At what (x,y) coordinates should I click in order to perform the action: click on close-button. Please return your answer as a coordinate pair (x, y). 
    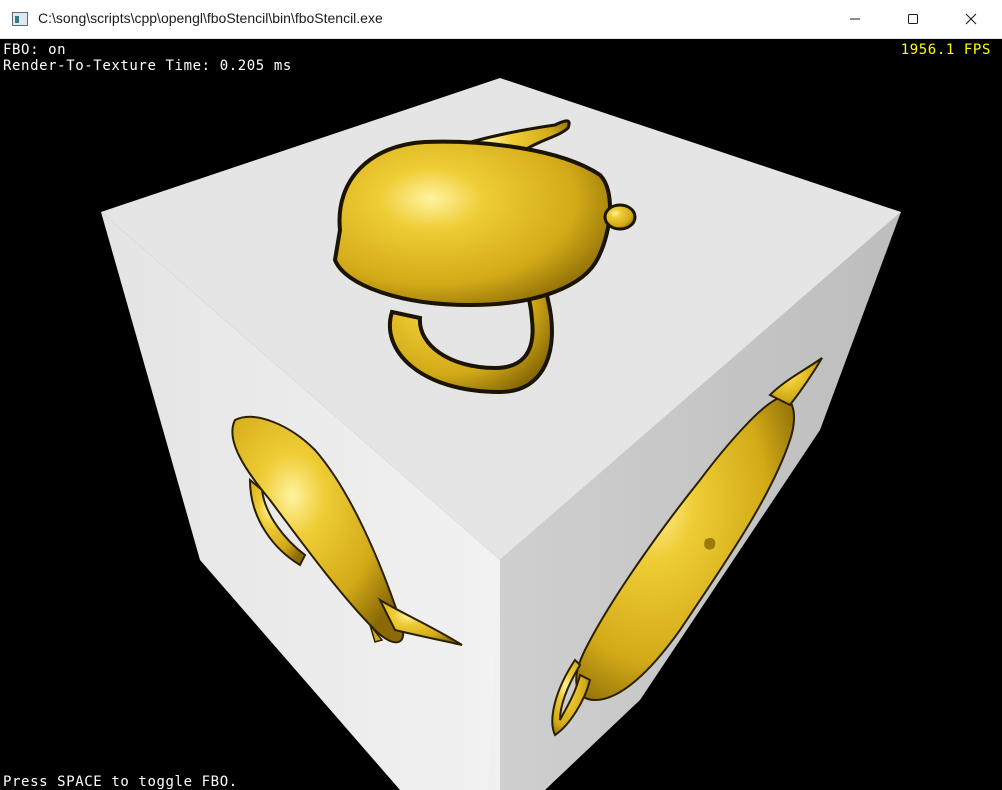
    Looking at the image, I should click on (971, 19).